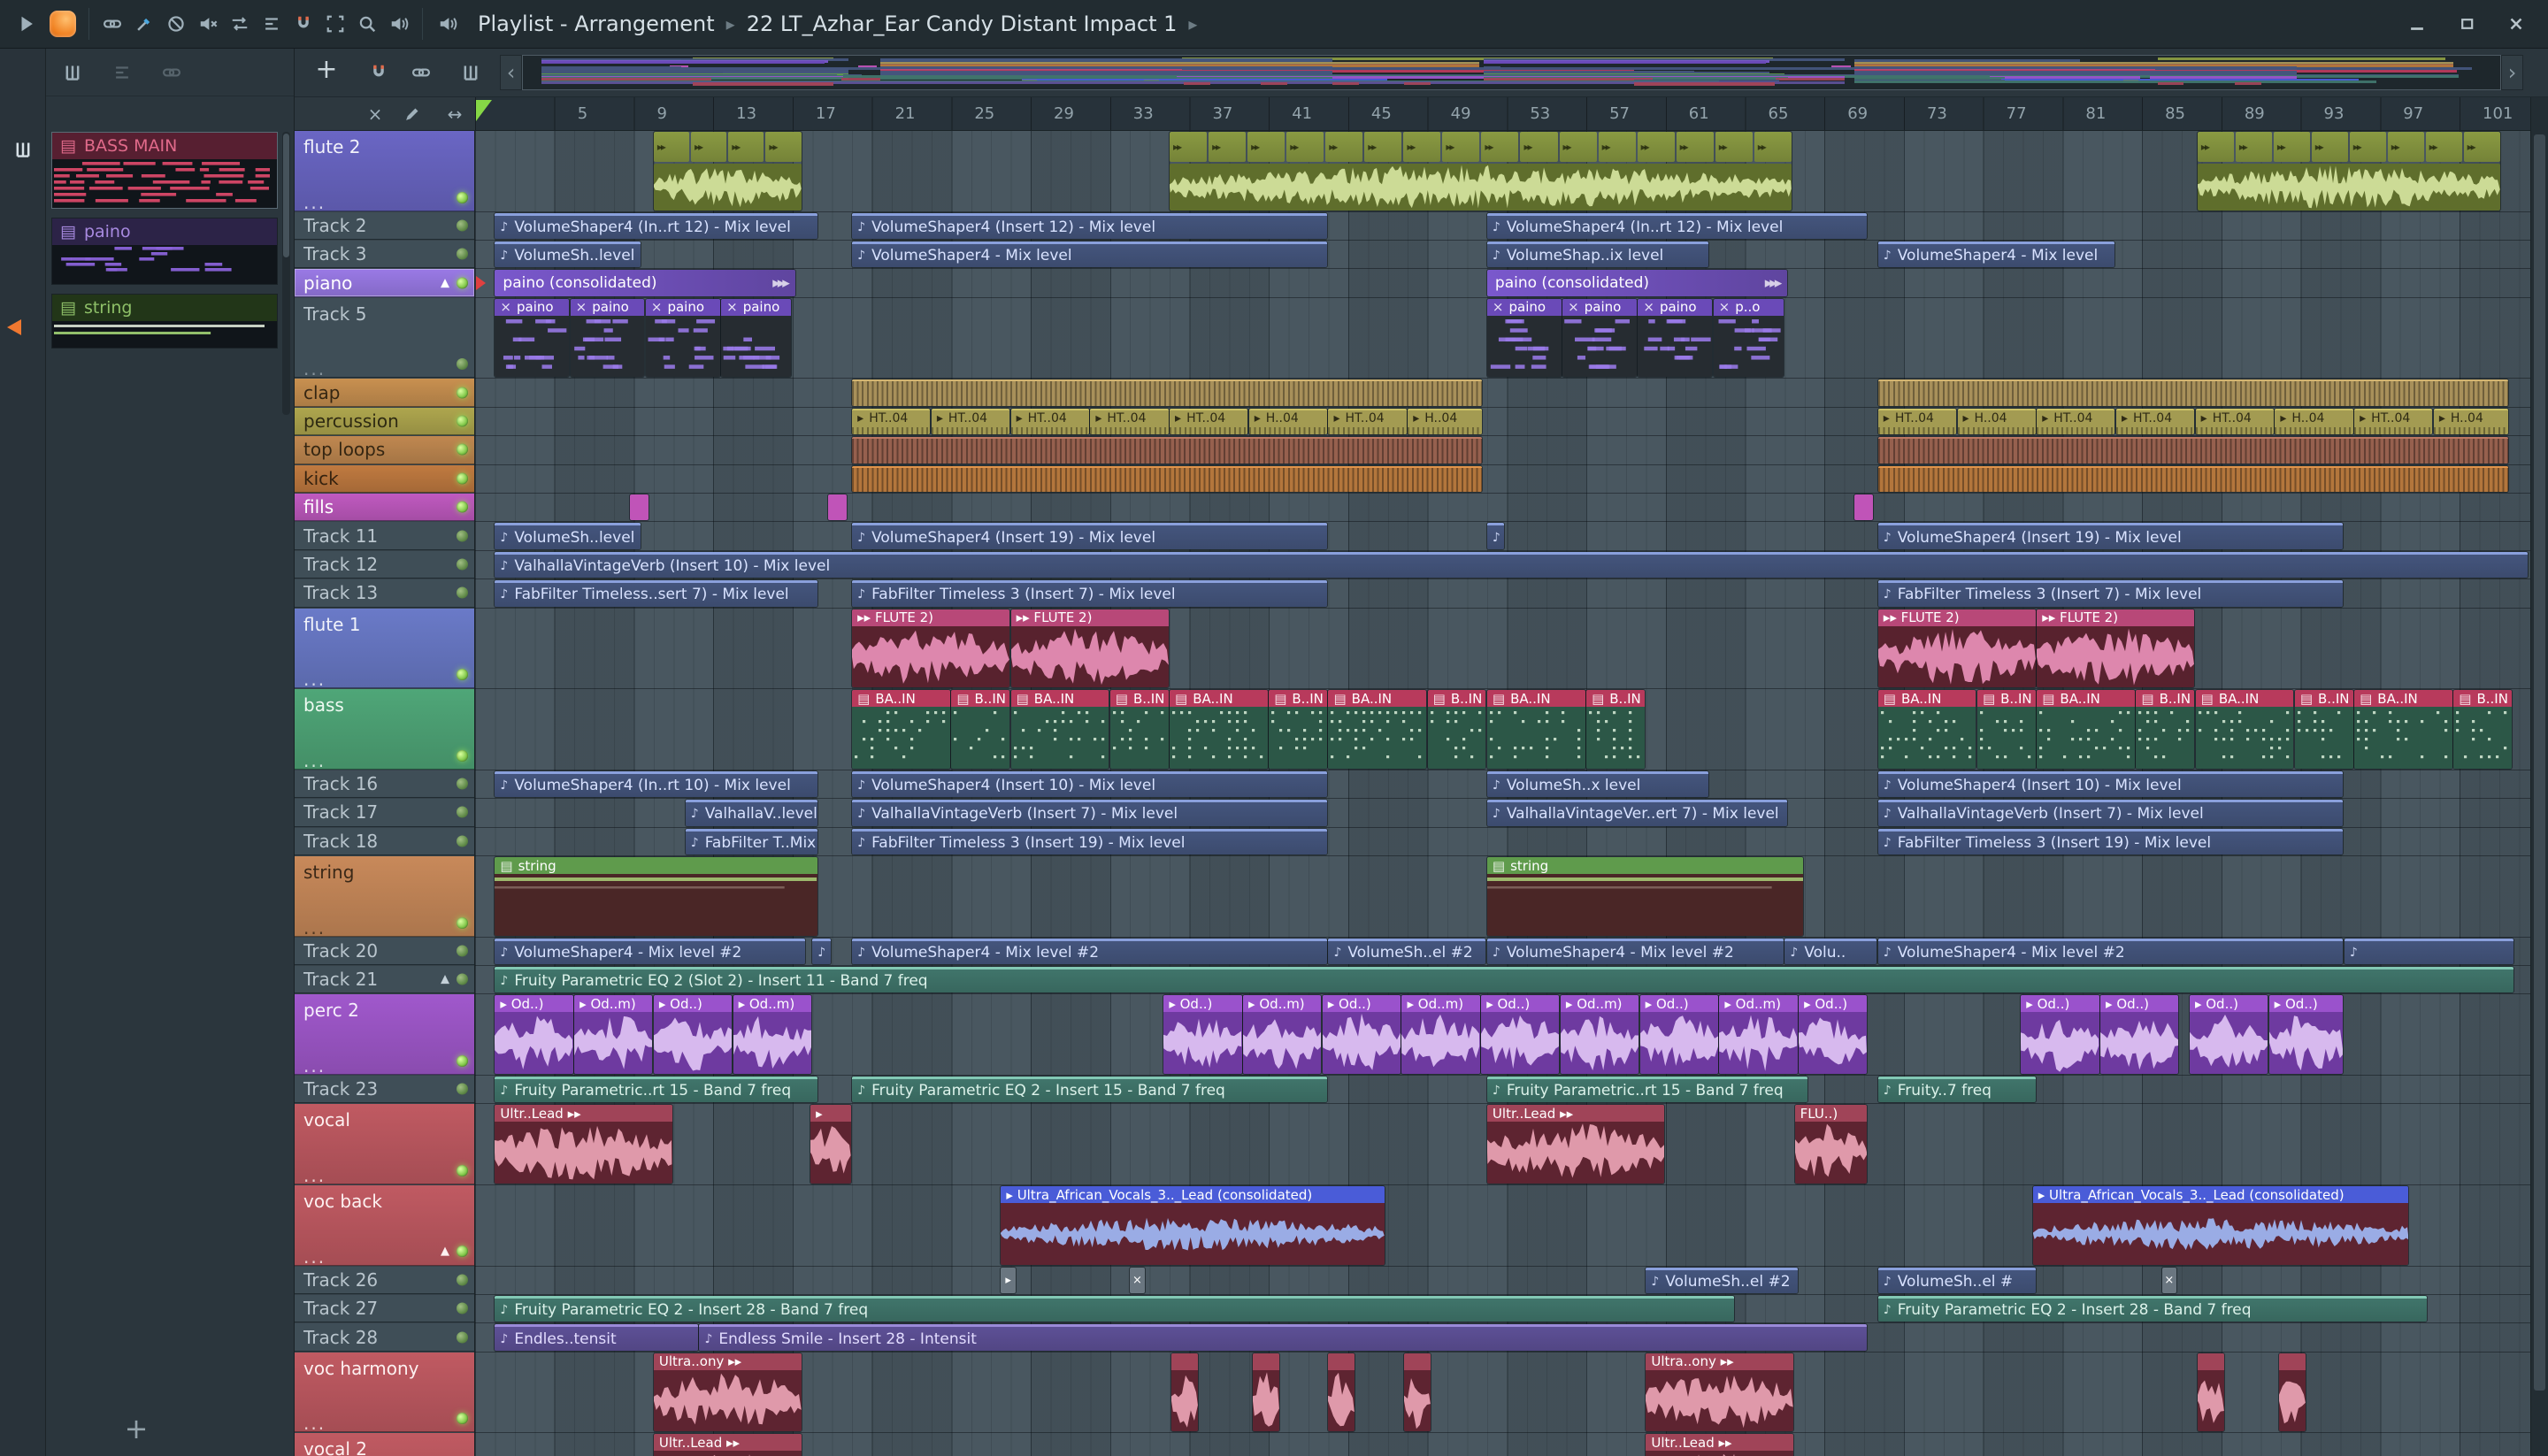  What do you see at coordinates (511, 72) in the screenshot?
I see `scroll-left-button: ‹` at bounding box center [511, 72].